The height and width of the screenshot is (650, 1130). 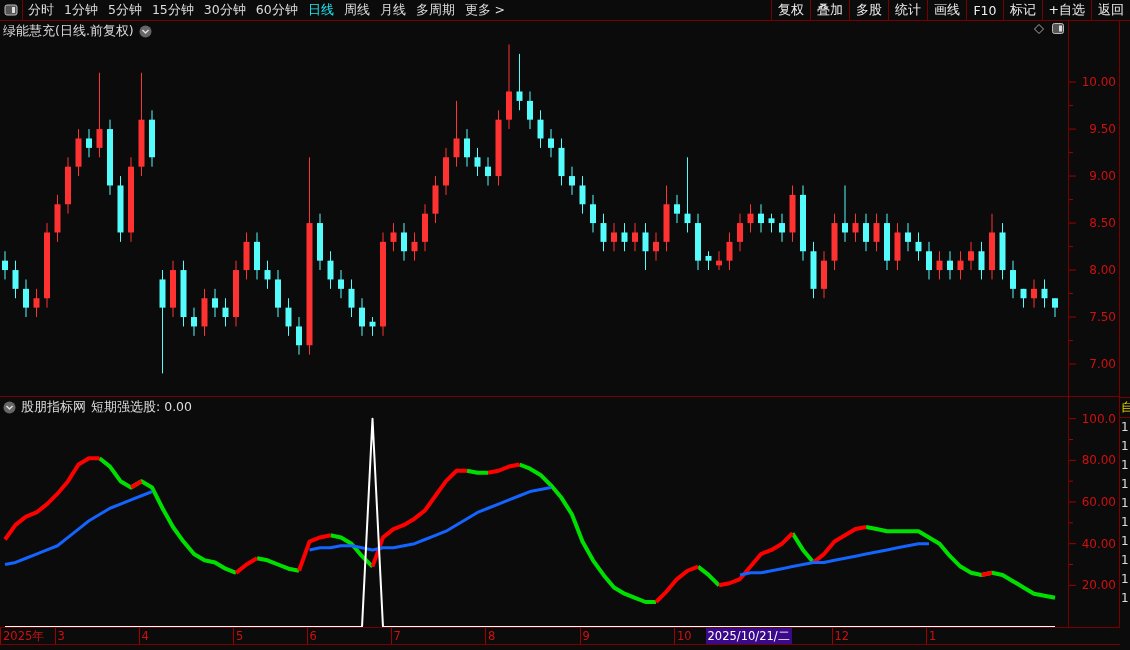 I want to click on period-tab: 周线, so click(x=356, y=10).